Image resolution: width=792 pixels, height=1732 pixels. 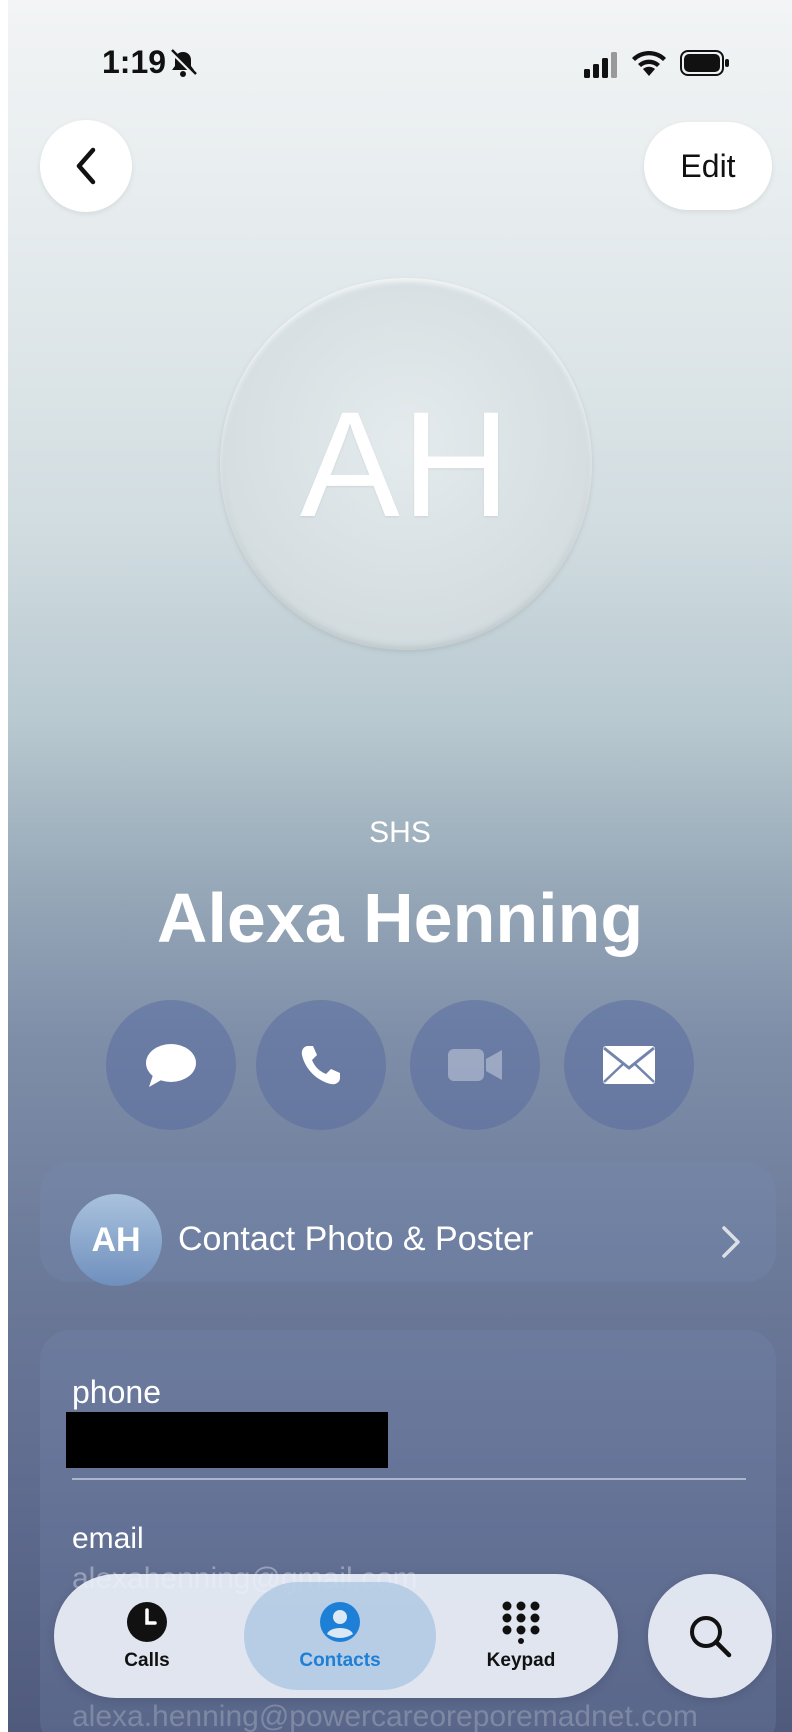 What do you see at coordinates (134, 62) in the screenshot?
I see `status-time: 1:19` at bounding box center [134, 62].